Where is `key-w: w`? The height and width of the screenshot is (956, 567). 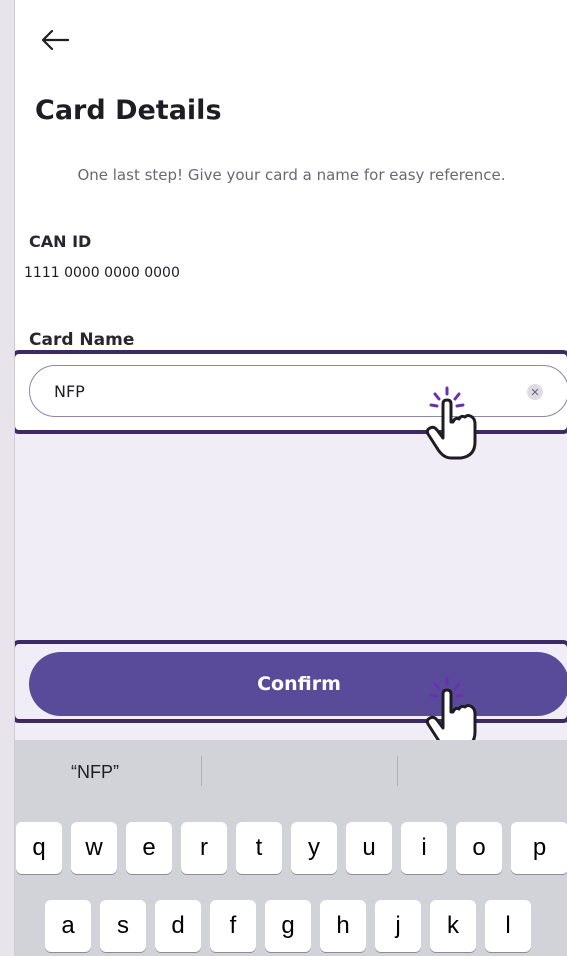
key-w: w is located at coordinates (94, 848).